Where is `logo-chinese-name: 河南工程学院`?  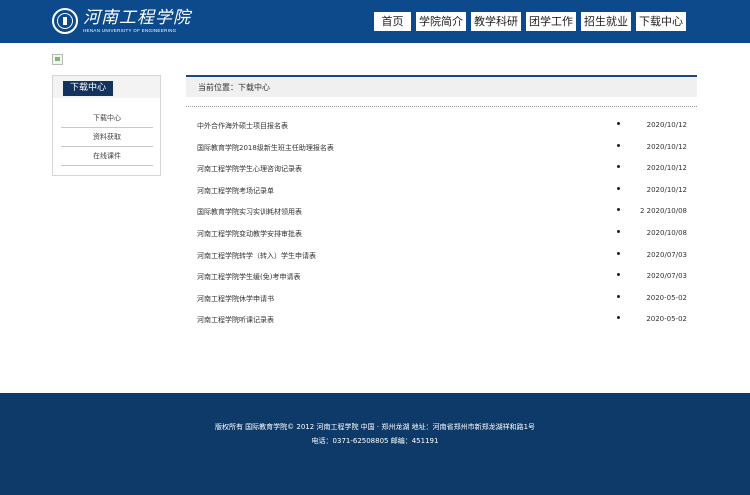 logo-chinese-name: 河南工程学院 is located at coordinates (137, 17).